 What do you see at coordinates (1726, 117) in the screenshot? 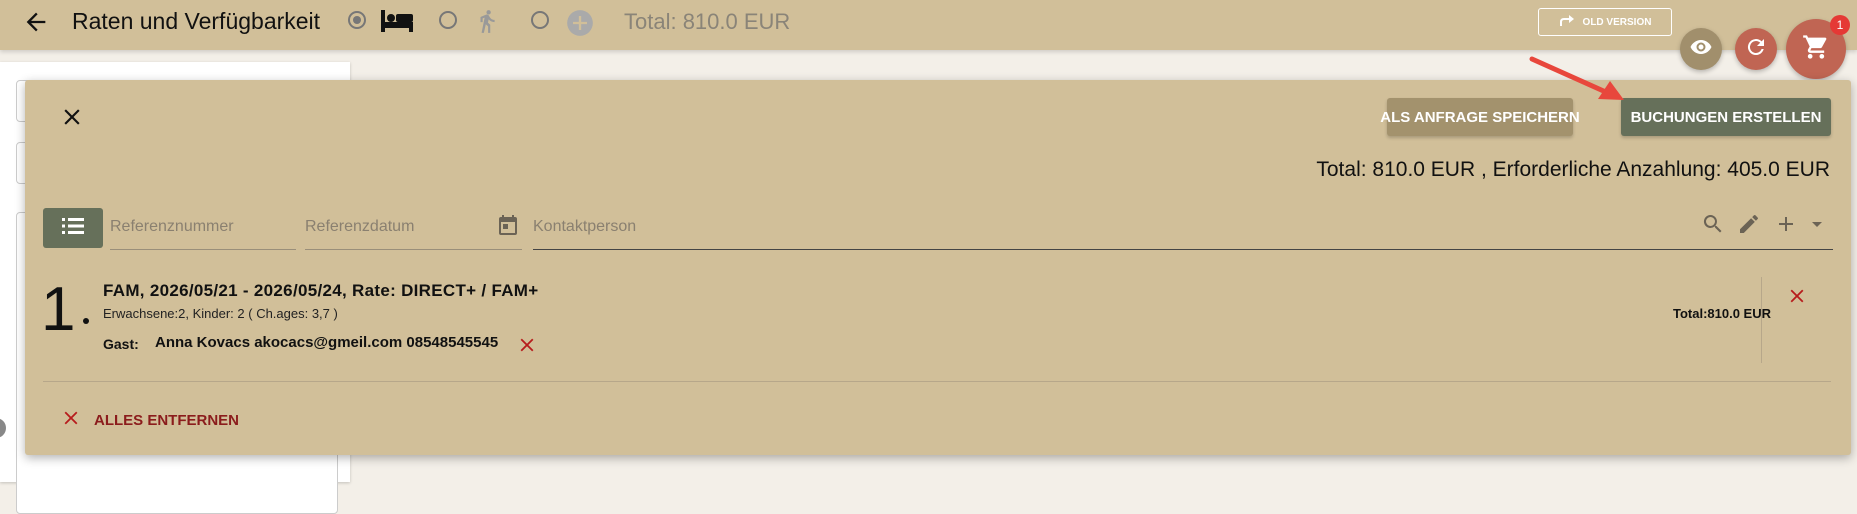
I see `create-bookings-button: BUCHUNGEN ERSTELLEN` at bounding box center [1726, 117].